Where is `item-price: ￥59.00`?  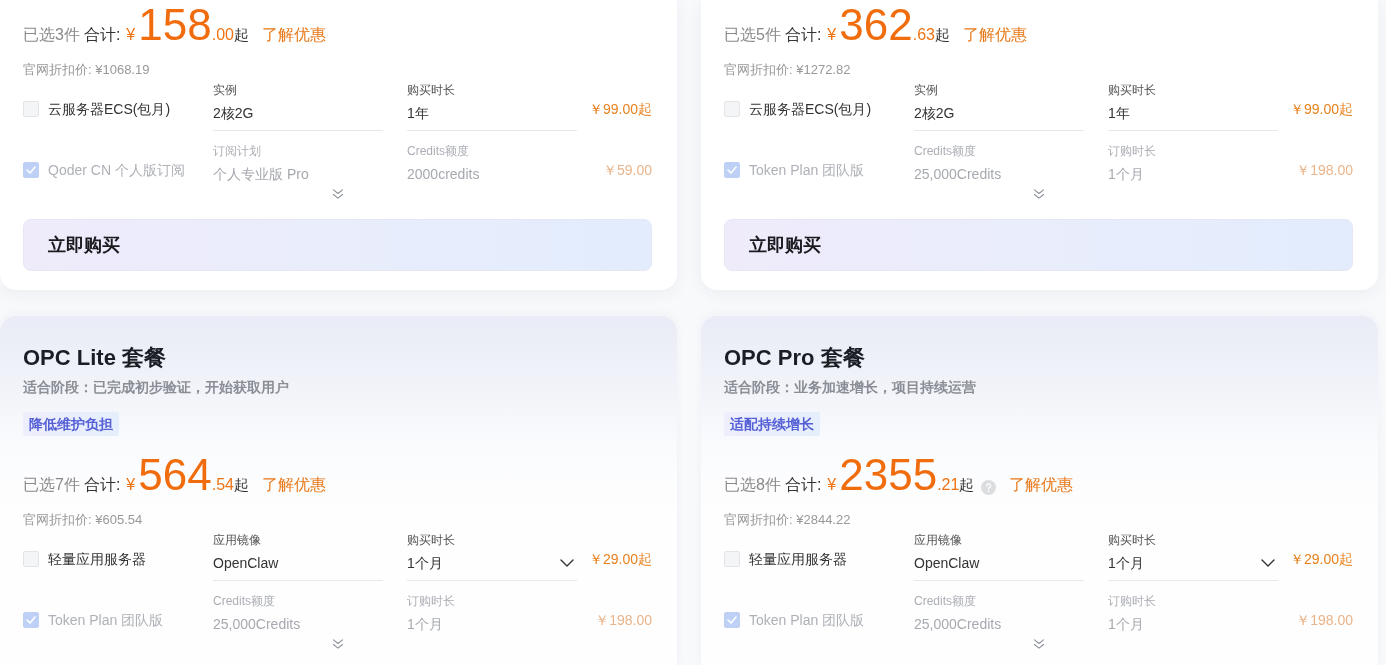 item-price: ￥59.00 is located at coordinates (626, 170).